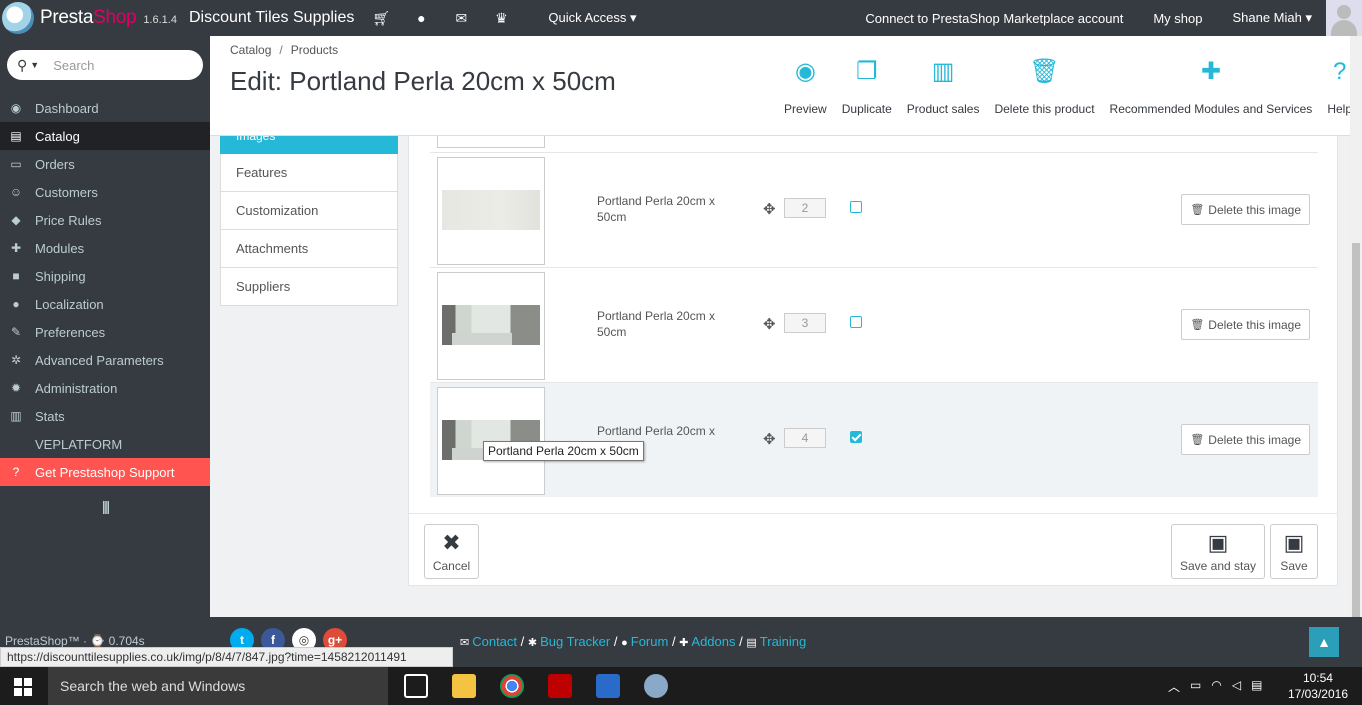 Image resolution: width=1362 pixels, height=705 pixels. What do you see at coordinates (218, 686) in the screenshot?
I see `taskbar-search: Search the web and Windows` at bounding box center [218, 686].